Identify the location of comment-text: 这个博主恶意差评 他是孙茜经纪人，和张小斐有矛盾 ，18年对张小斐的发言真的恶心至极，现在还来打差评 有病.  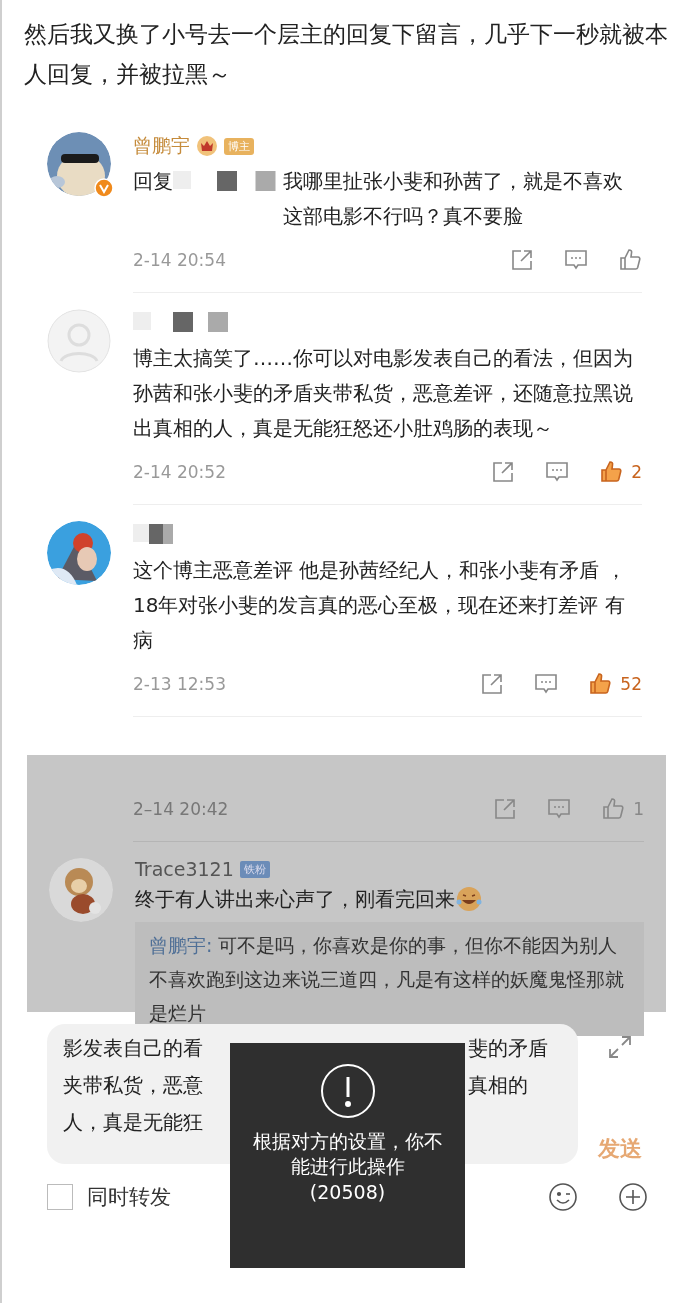
(380, 605).